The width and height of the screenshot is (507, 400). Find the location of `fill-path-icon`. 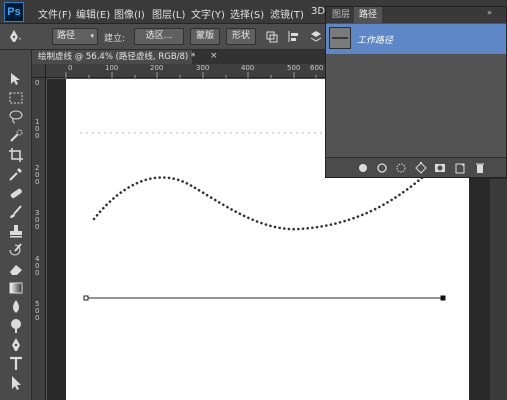

fill-path-icon is located at coordinates (363, 168).